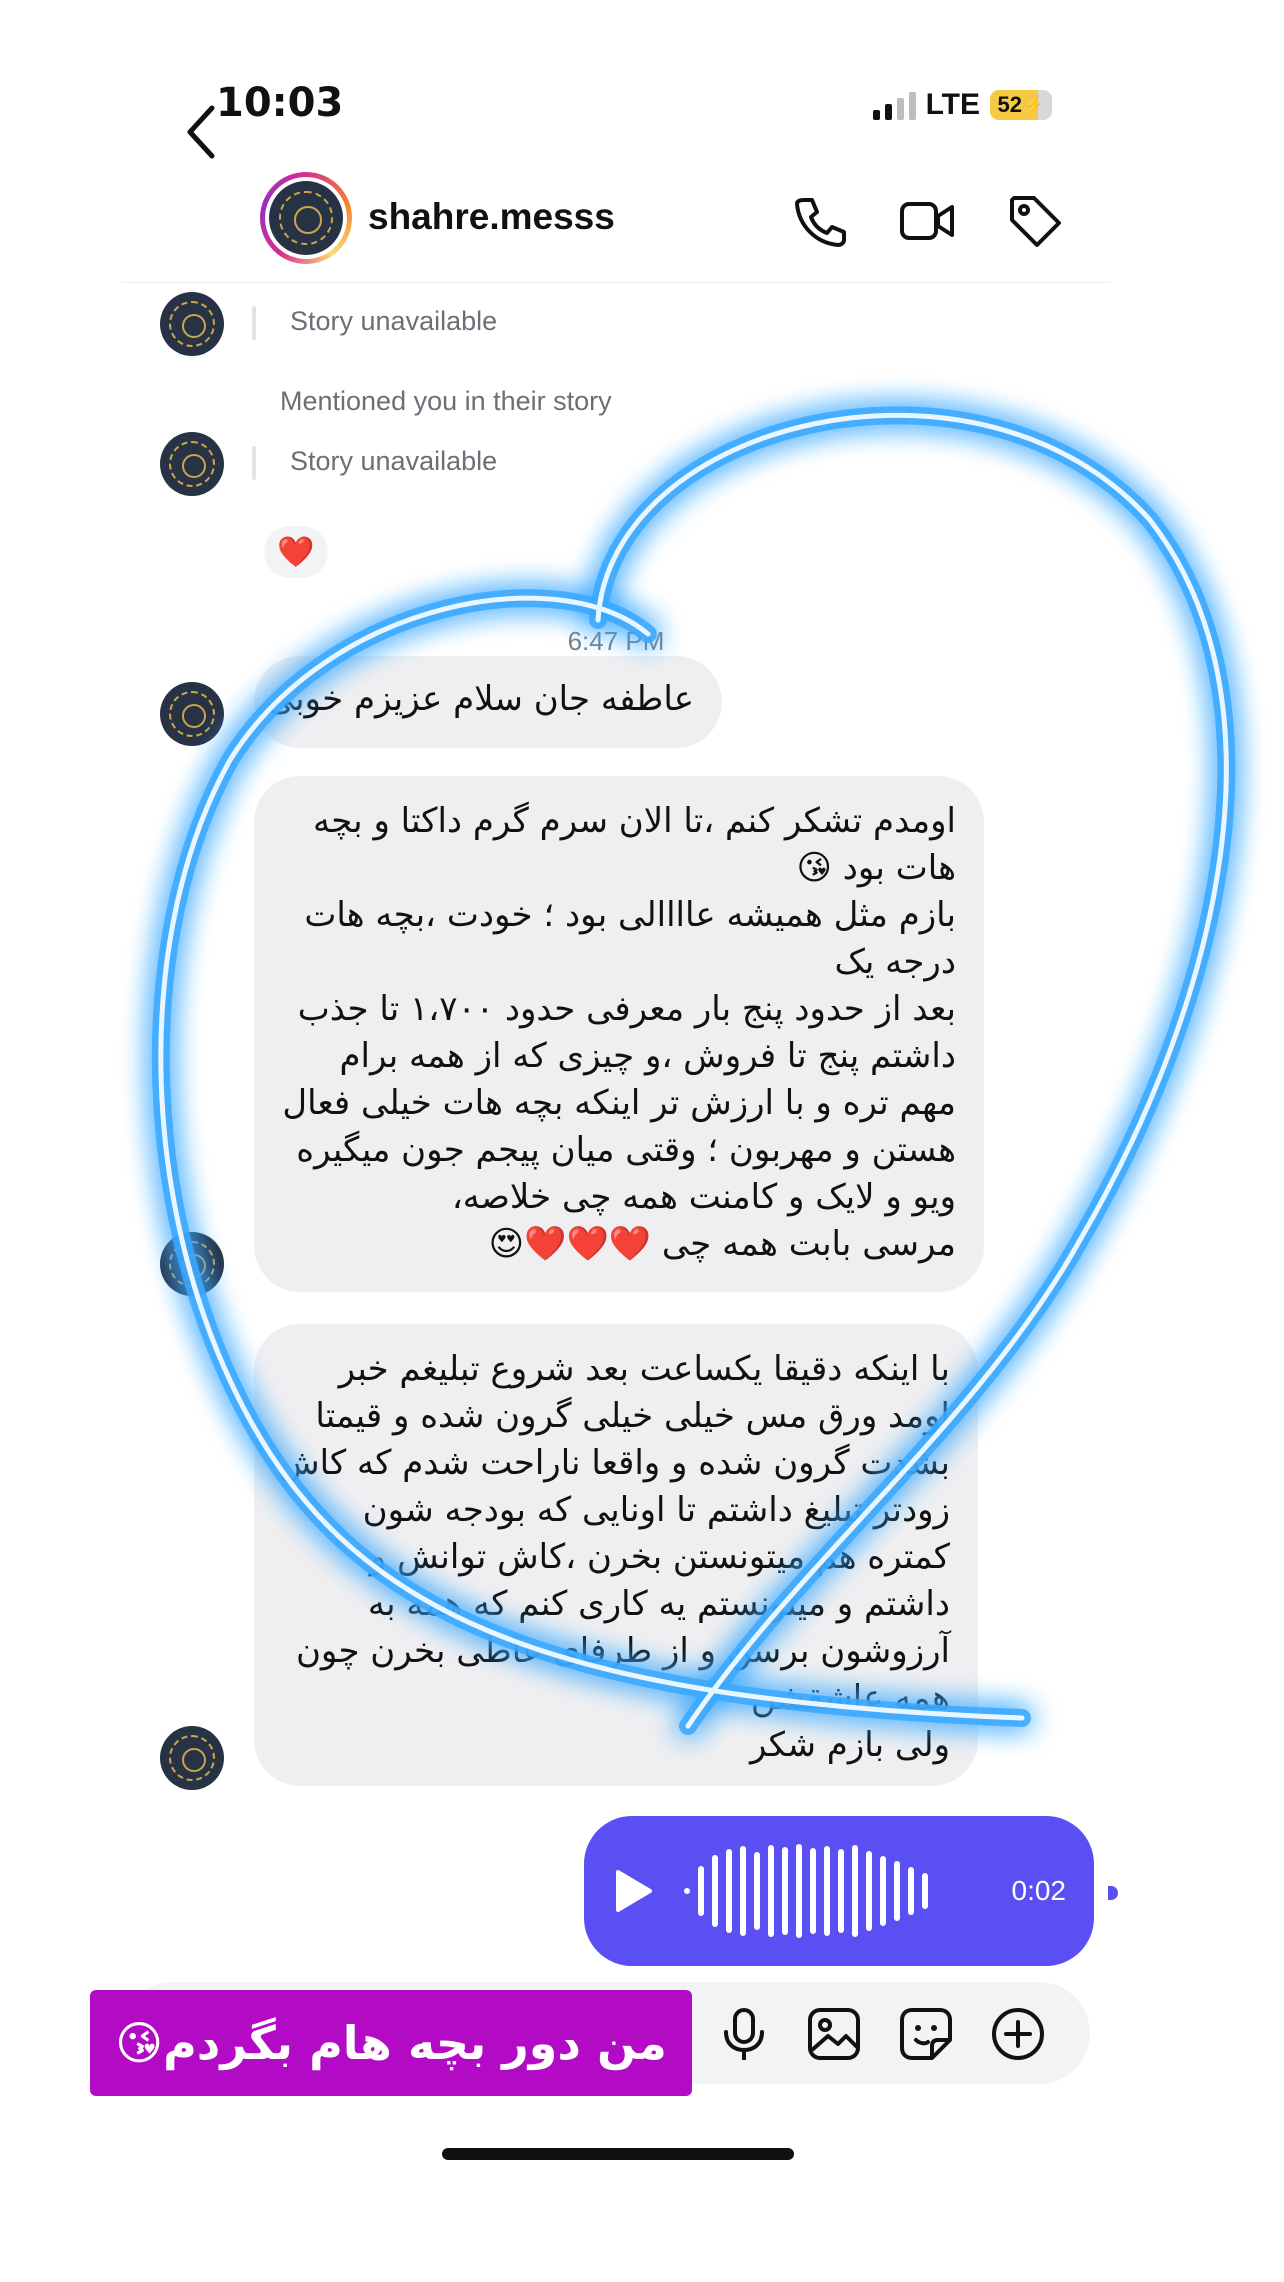  Describe the element at coordinates (850, 1698) in the screenshot. I see `message-line: همه عاشقشن` at that location.